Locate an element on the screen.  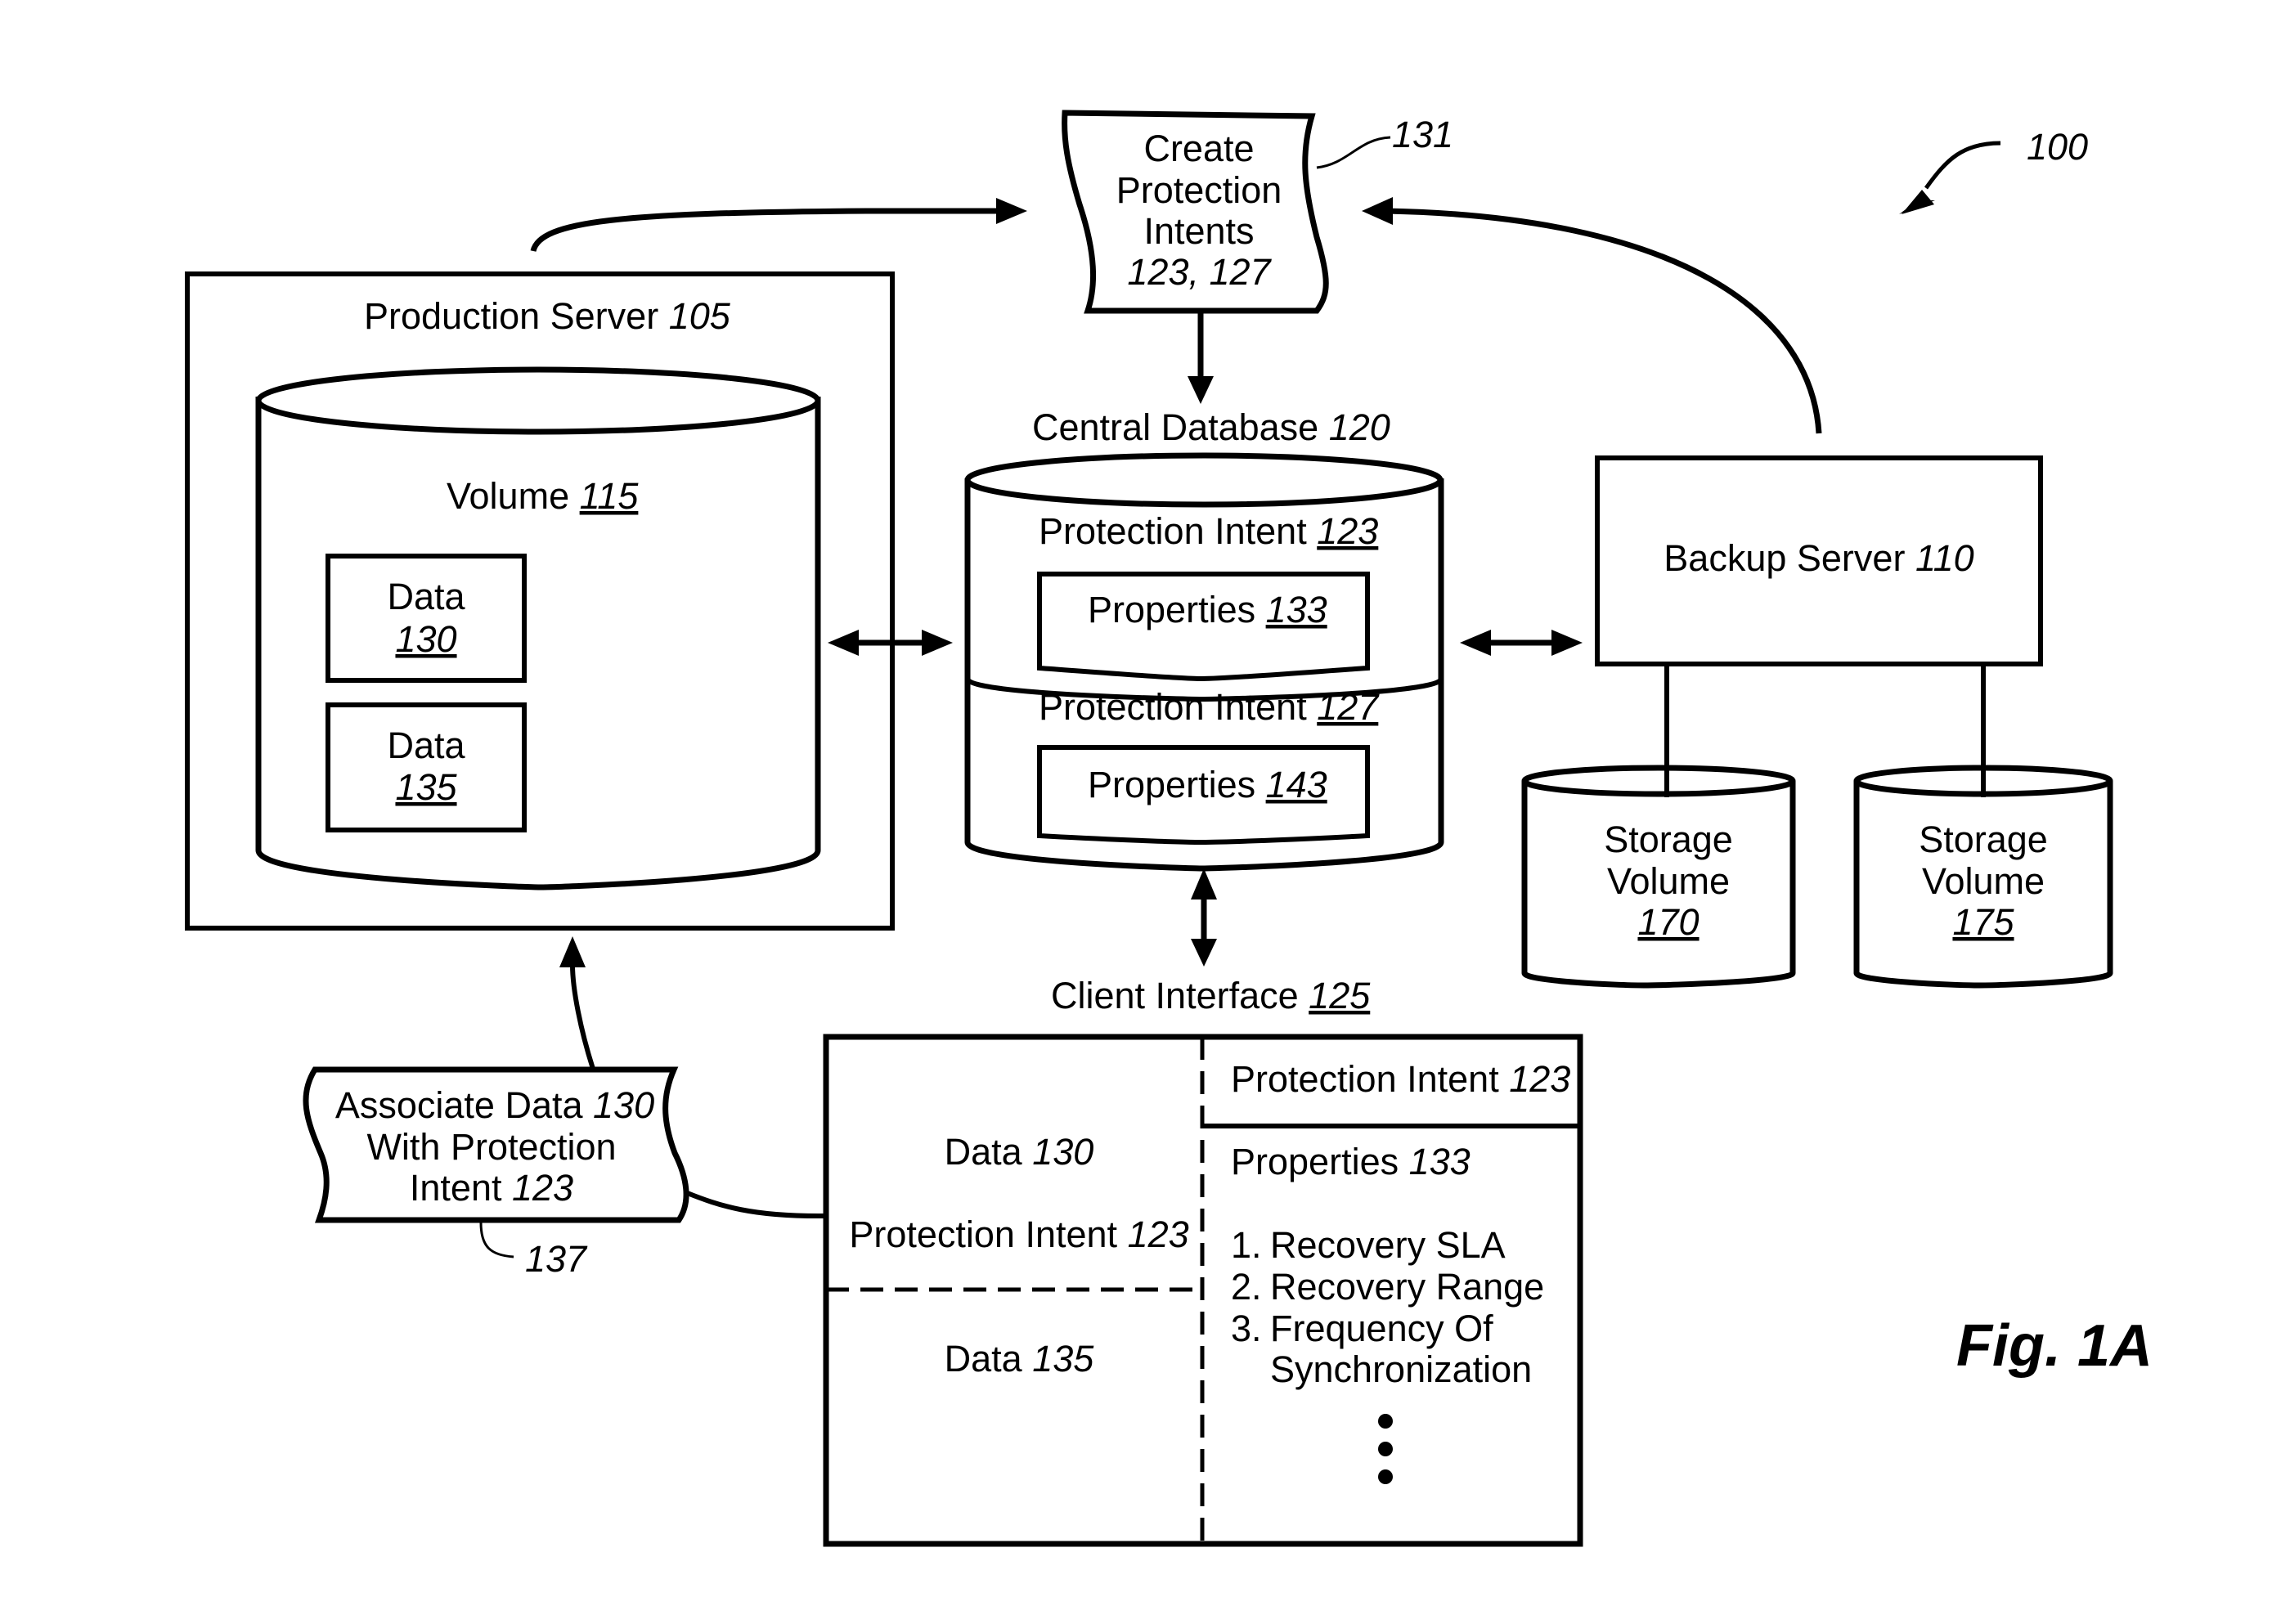
create-intents-line1: Create is located at coordinates (1198, 149).